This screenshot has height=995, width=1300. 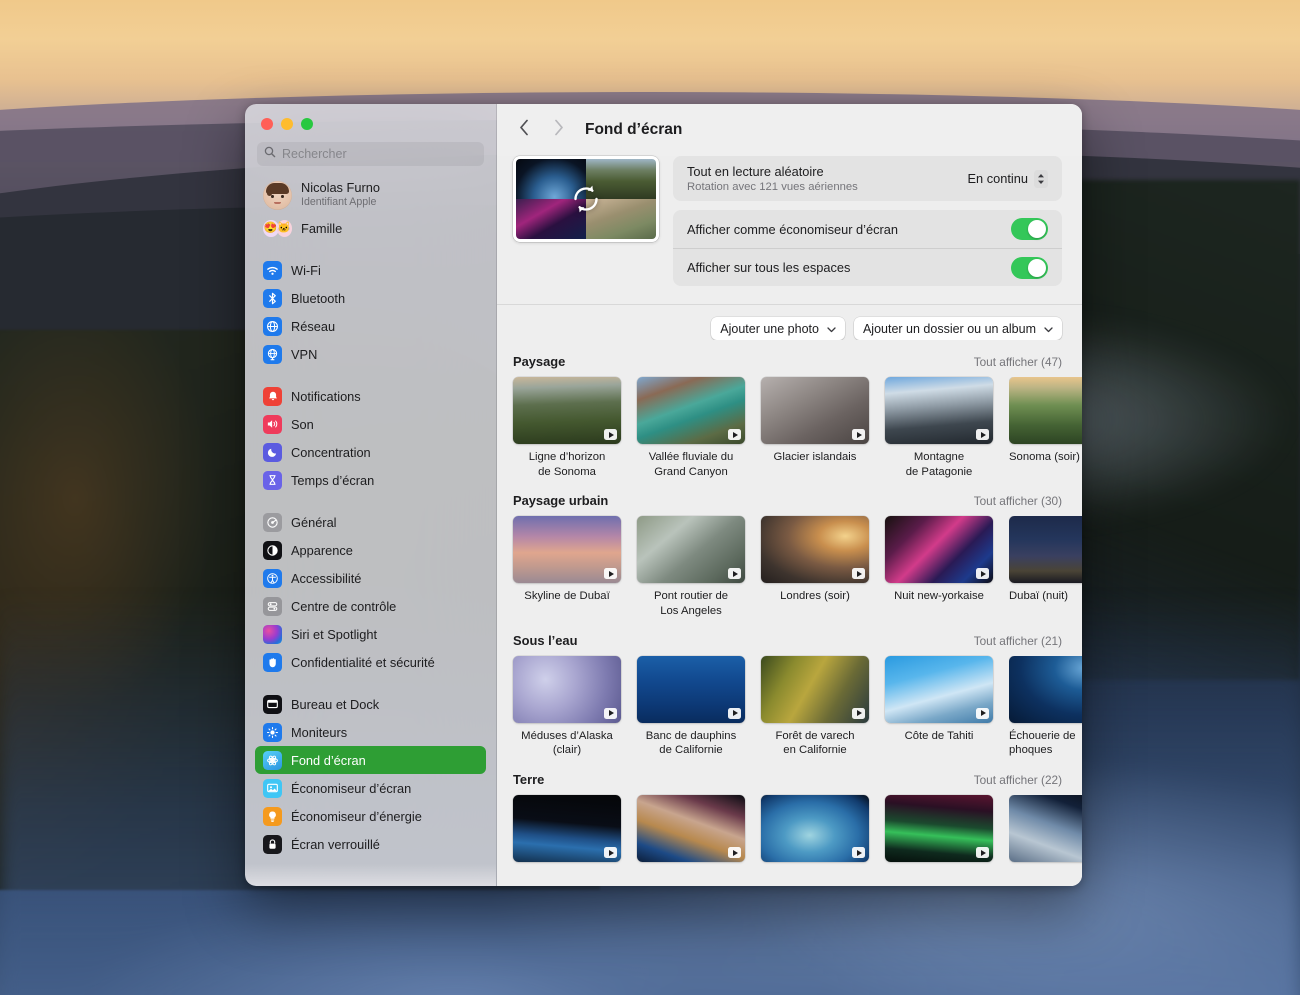 What do you see at coordinates (370, 550) in the screenshot?
I see `sidebar-item-apparence: Apparence` at bounding box center [370, 550].